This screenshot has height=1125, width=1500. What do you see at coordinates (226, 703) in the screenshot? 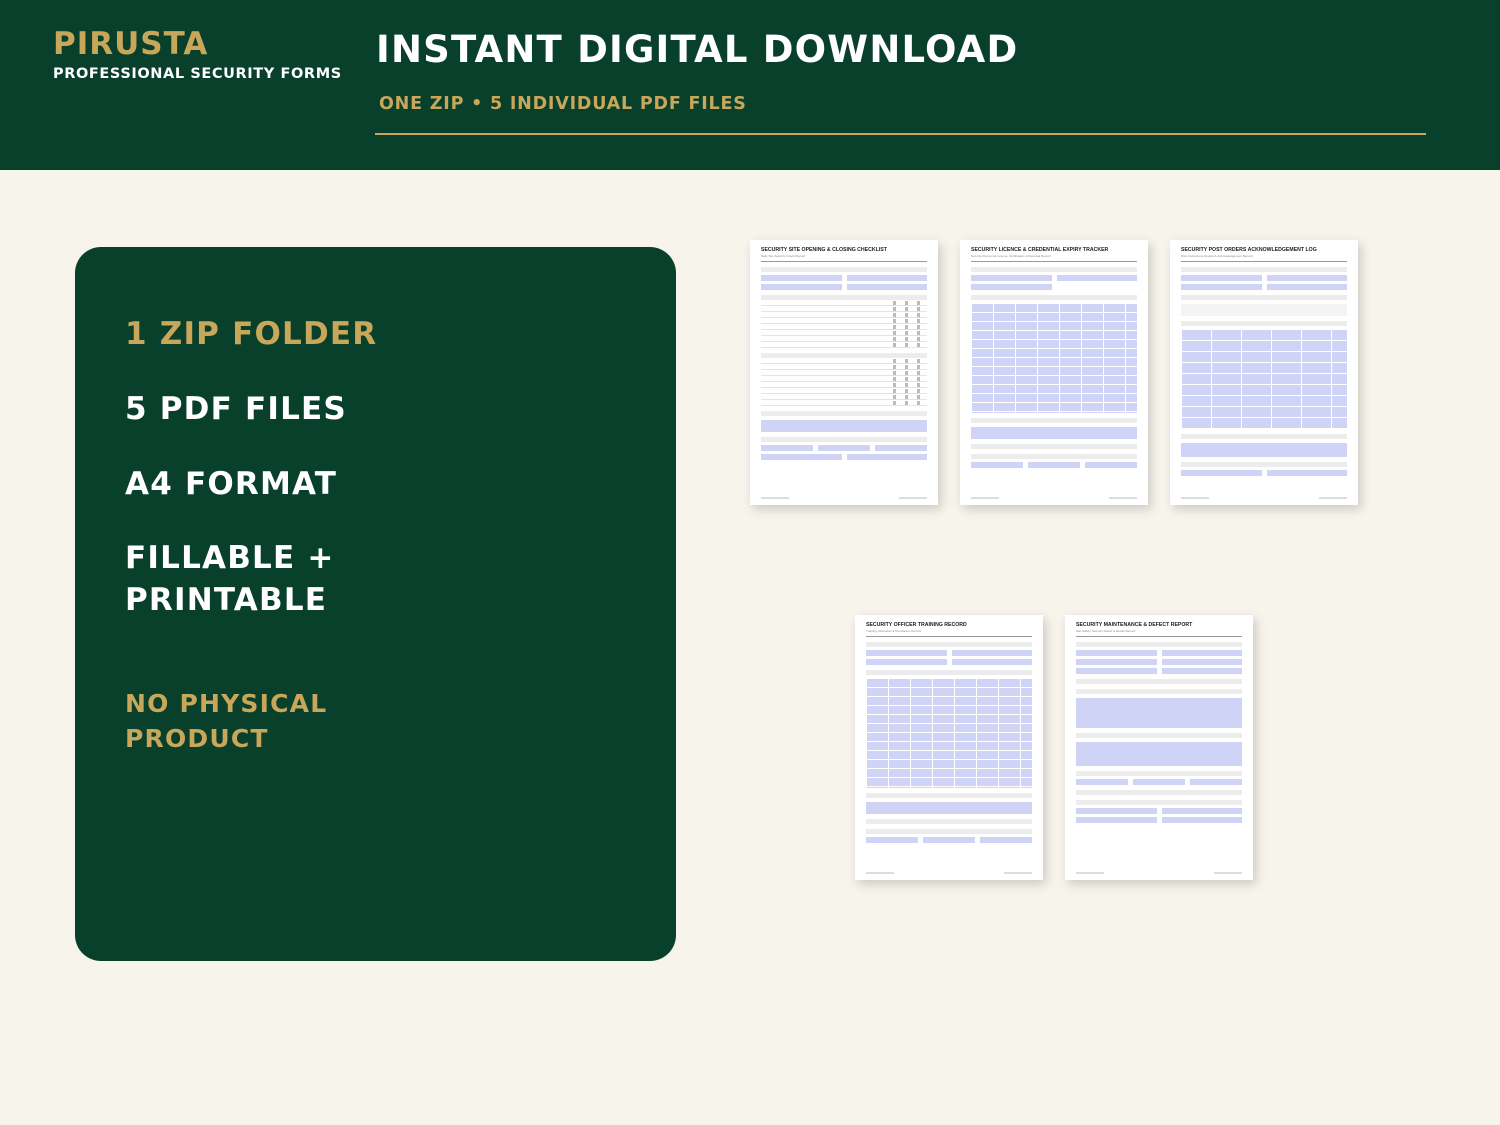
I see `feature-no-physical: NO PHYSICAL` at bounding box center [226, 703].